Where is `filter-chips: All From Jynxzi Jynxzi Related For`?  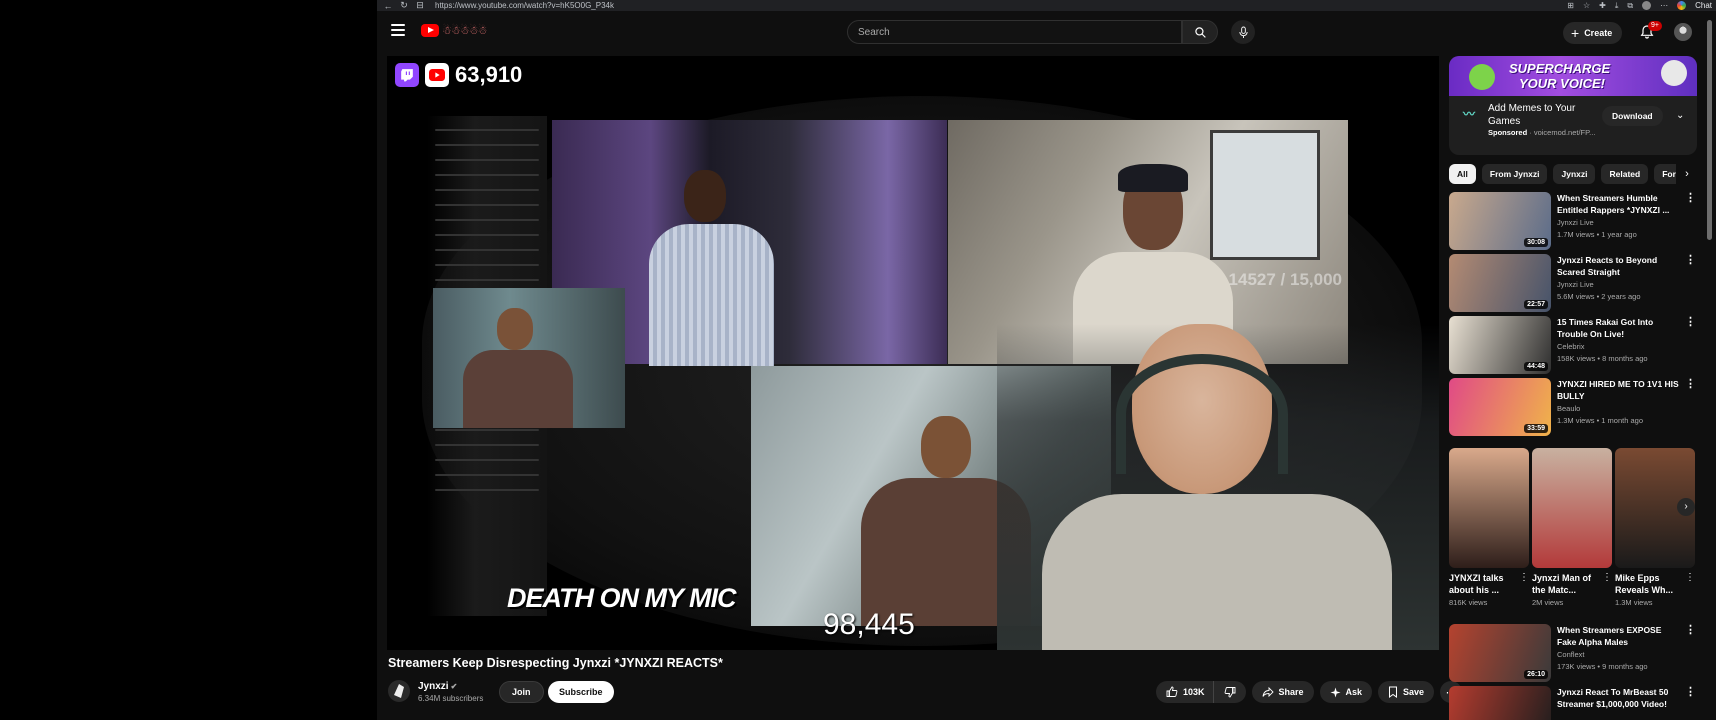 filter-chips: All From Jynxzi Jynxzi Related For is located at coordinates (1571, 174).